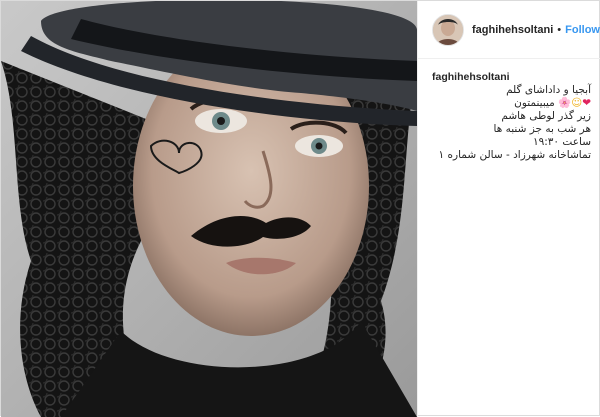 This screenshot has height=417, width=600. I want to click on follow-button: Follow, so click(582, 30).